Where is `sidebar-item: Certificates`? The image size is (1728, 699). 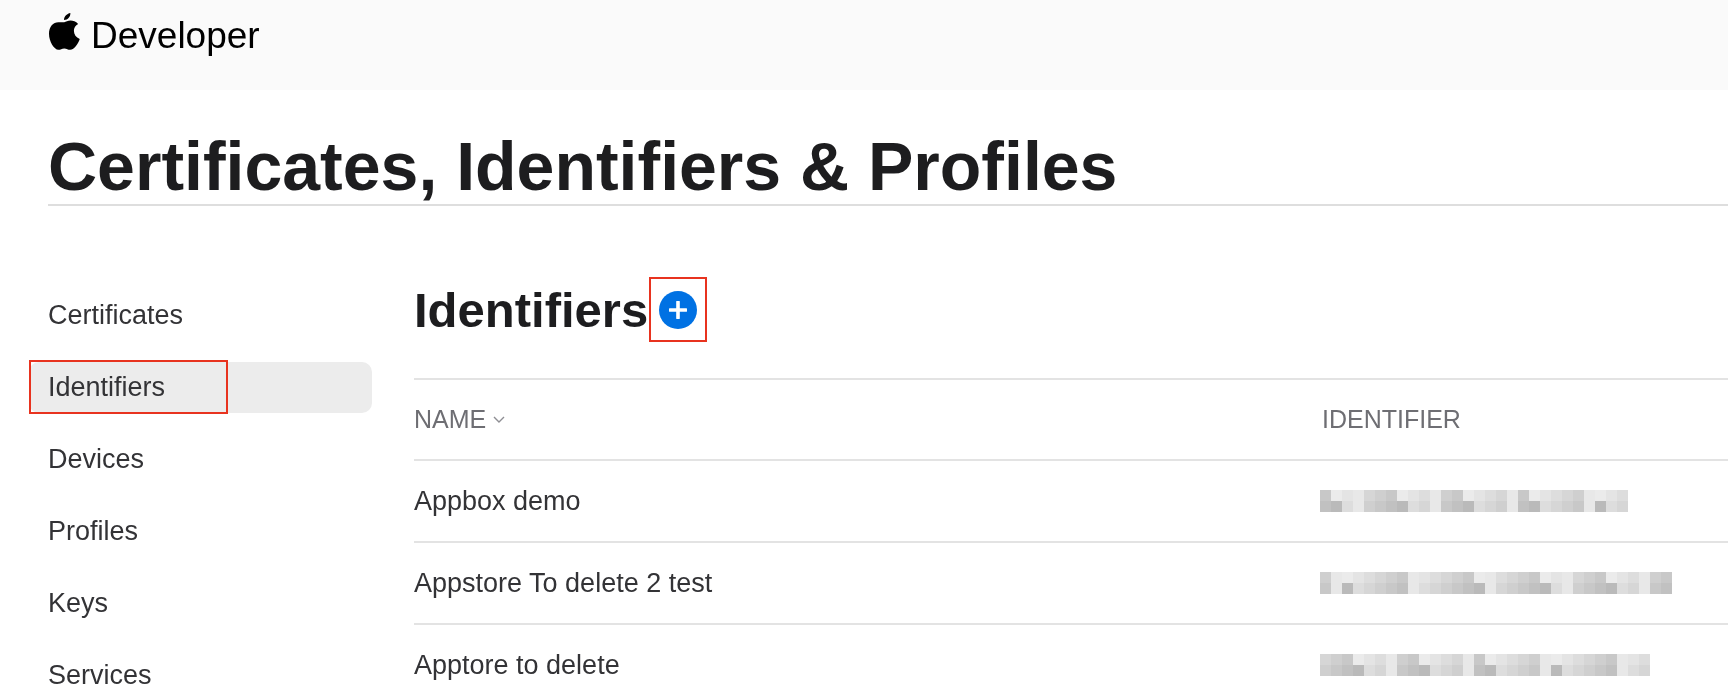 sidebar-item: Certificates is located at coordinates (200, 315).